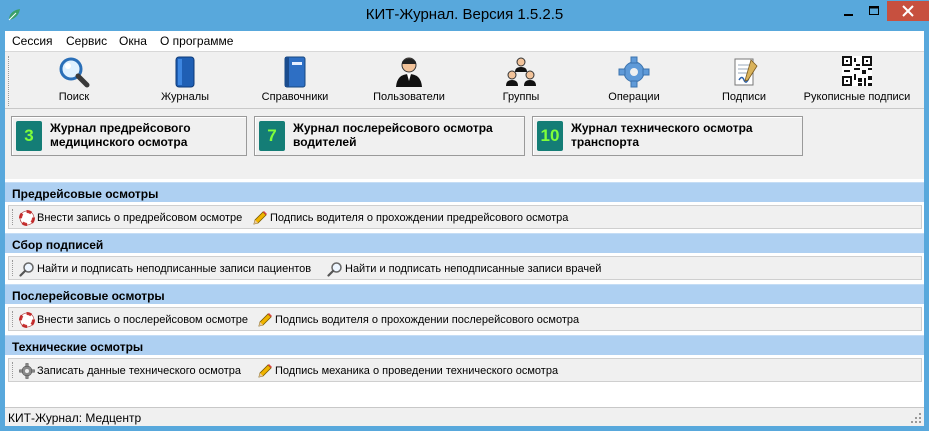 The width and height of the screenshot is (929, 431). What do you see at coordinates (295, 97) in the screenshot?
I see `toolbar-label: Справочники` at bounding box center [295, 97].